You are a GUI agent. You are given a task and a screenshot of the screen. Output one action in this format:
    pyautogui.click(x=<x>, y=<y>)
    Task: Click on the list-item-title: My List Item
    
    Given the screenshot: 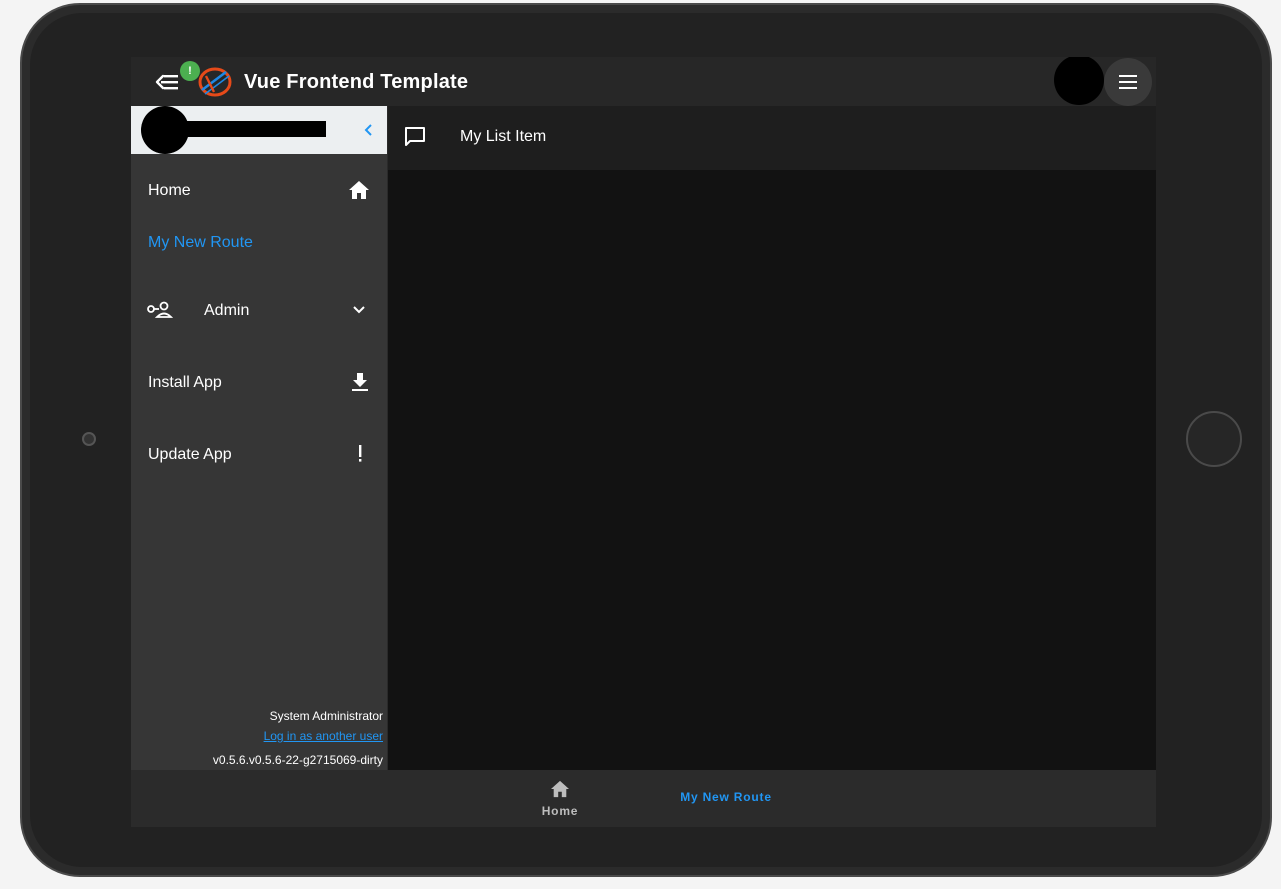 What is the action you would take?
    pyautogui.click(x=503, y=136)
    